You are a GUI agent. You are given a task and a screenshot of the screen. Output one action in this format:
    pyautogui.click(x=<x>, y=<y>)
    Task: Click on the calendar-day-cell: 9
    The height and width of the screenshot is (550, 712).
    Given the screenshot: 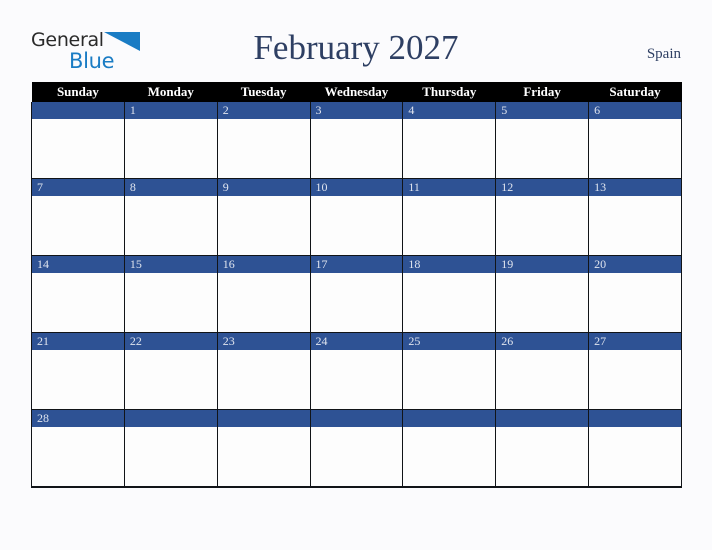 What is the action you would take?
    pyautogui.click(x=263, y=217)
    